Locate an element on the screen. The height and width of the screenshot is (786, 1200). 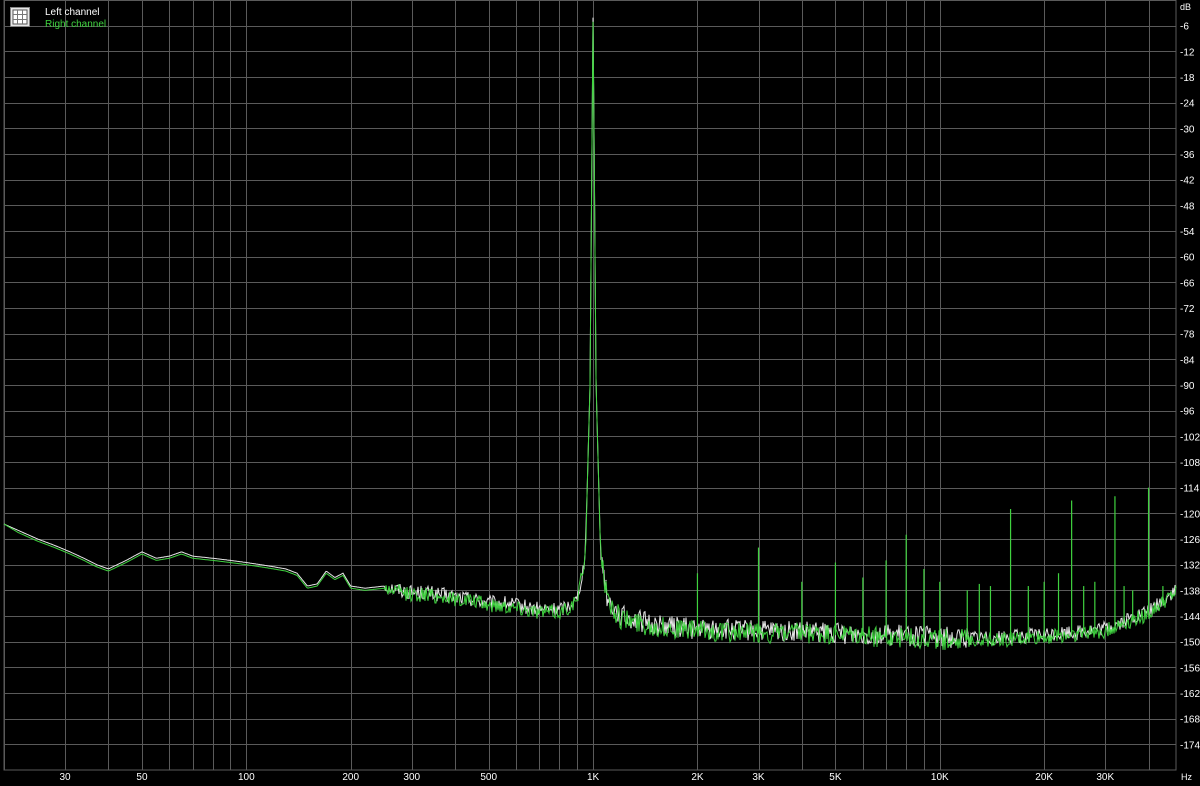
x-tick-label: 500 is located at coordinates (488, 777).